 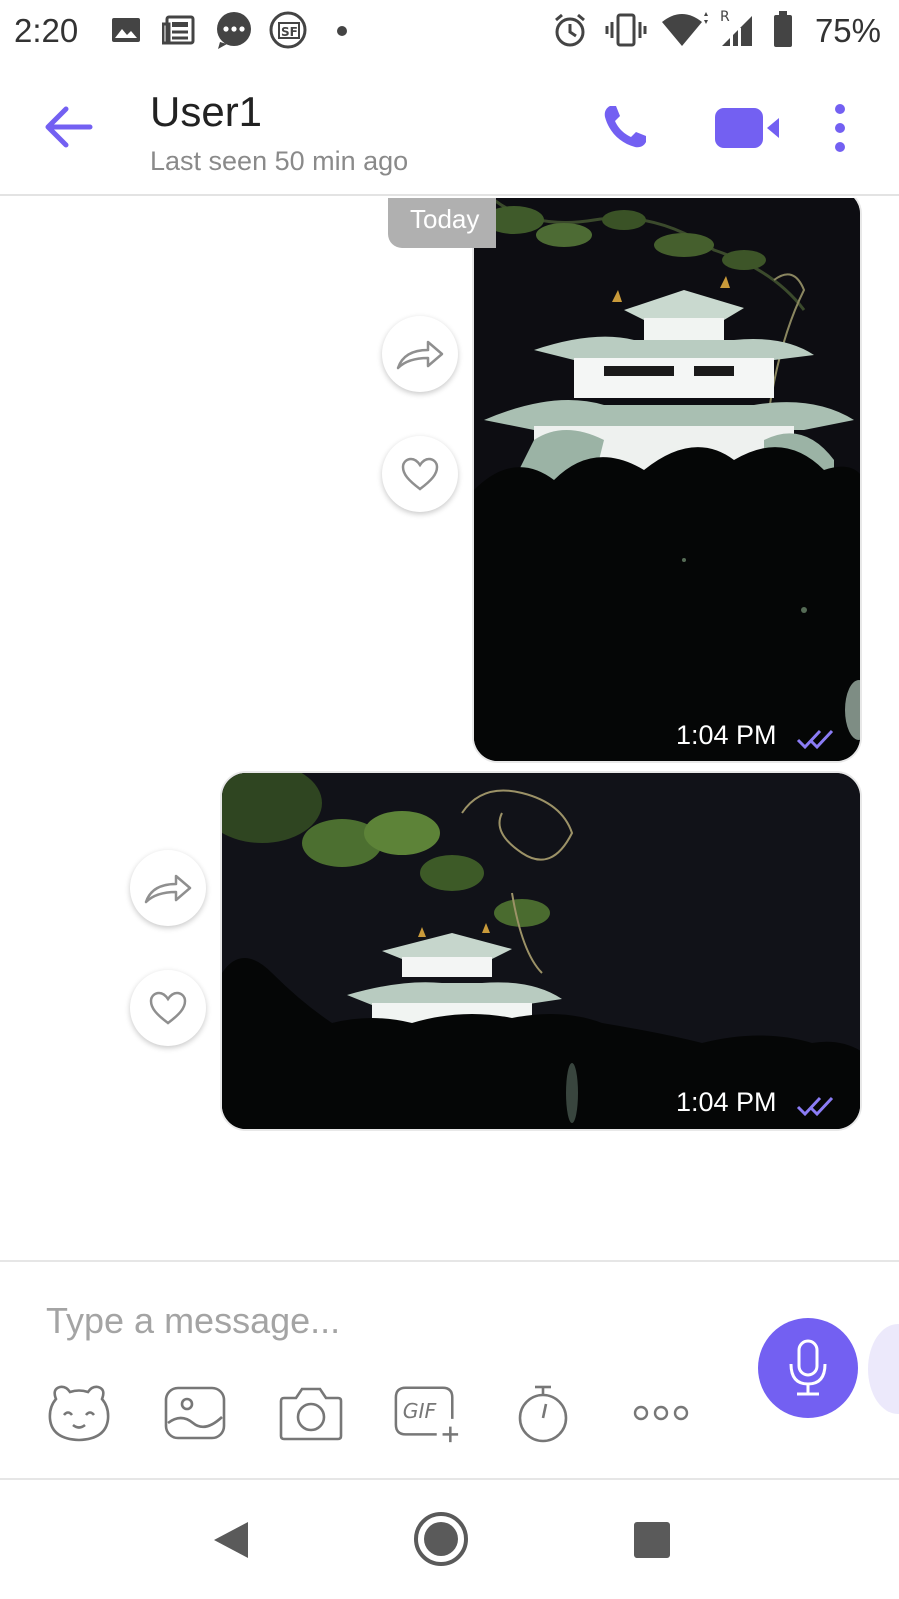 I want to click on gallery-button, so click(x=195, y=1413).